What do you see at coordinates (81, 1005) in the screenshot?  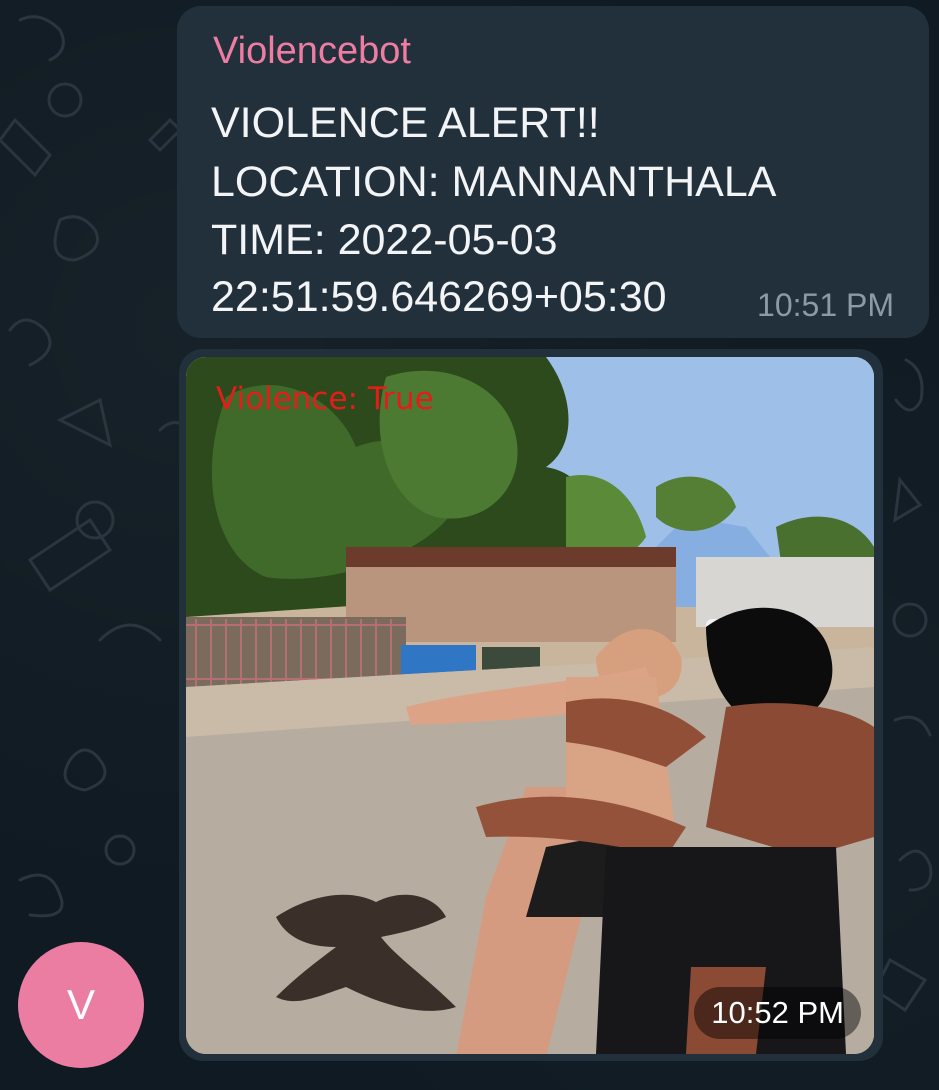 I see `sender-avatar: V` at bounding box center [81, 1005].